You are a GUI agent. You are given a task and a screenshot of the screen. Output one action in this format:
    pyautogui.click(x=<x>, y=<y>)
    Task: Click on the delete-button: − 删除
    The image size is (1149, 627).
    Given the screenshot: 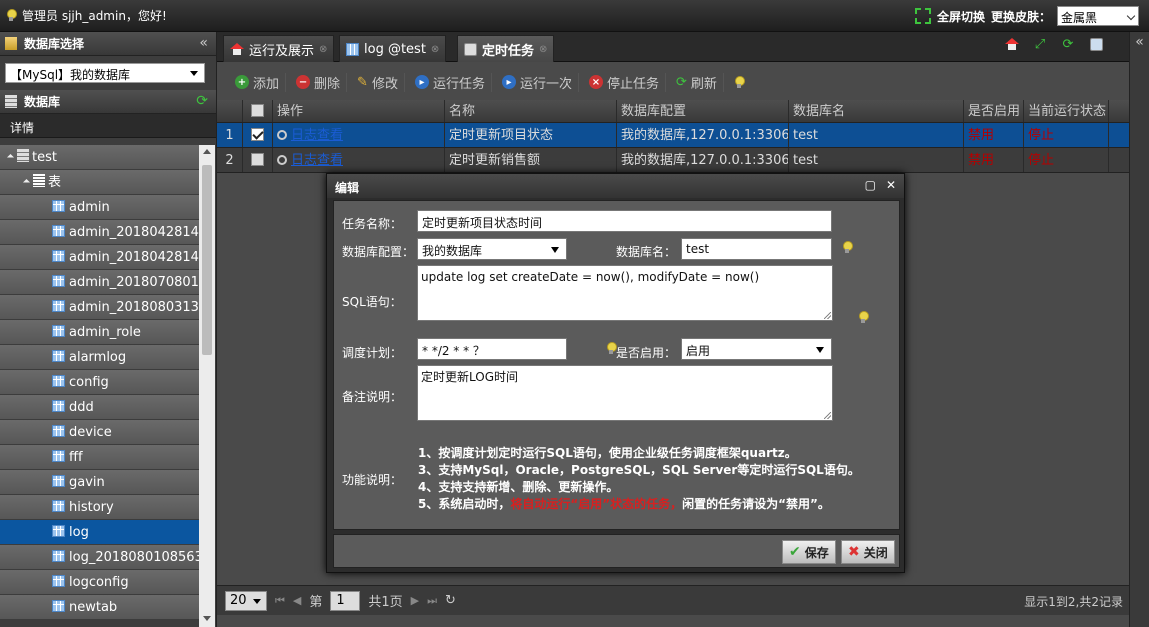 What is the action you would take?
    pyautogui.click(x=319, y=82)
    